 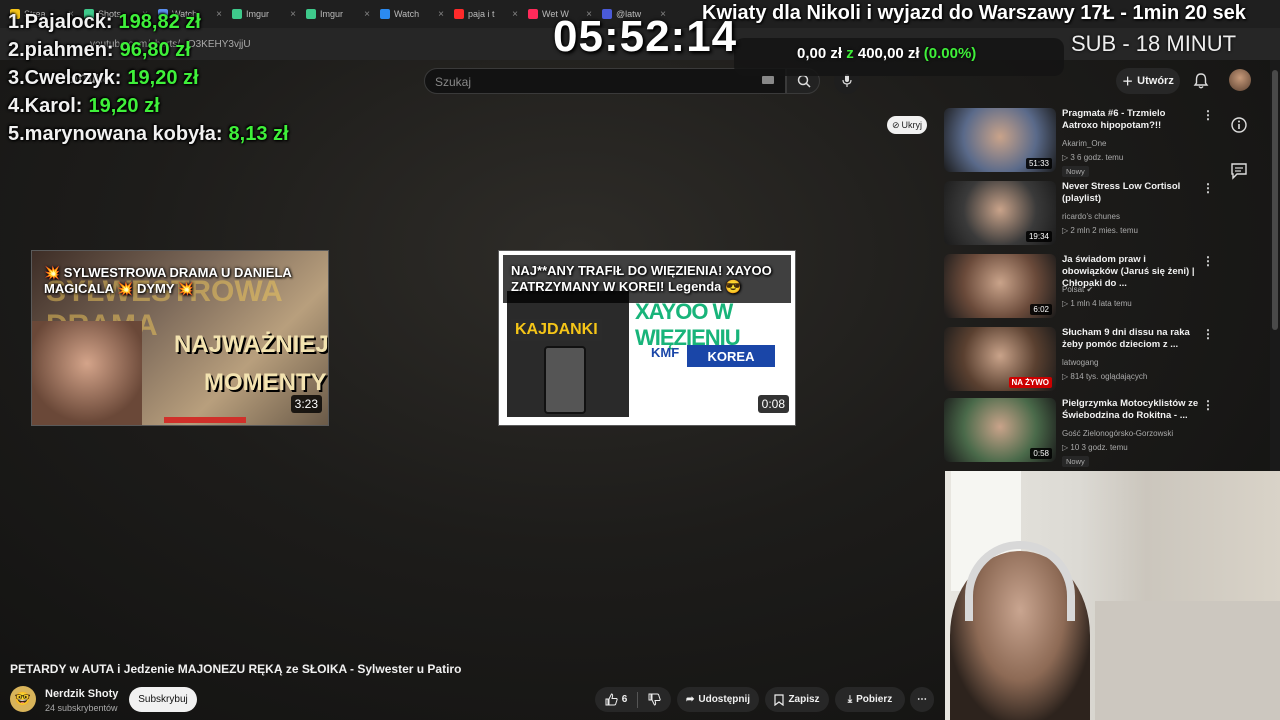 I want to click on goal-current: 0,00 zł, so click(x=820, y=53).